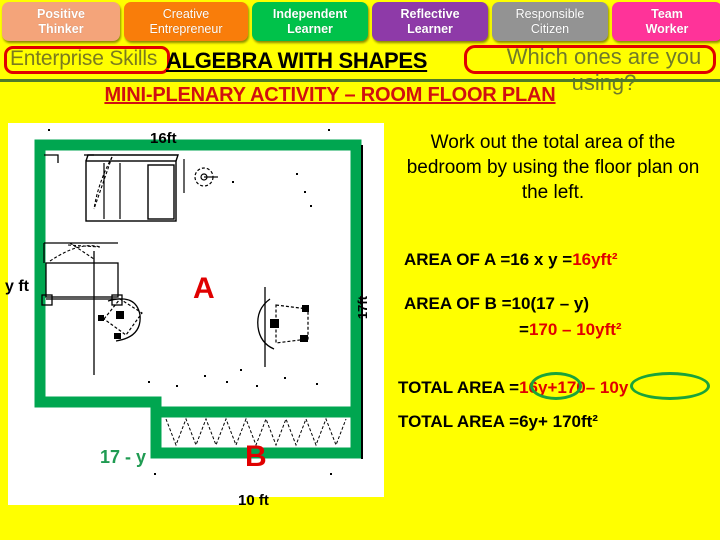 This screenshot has width=720, height=540. I want to click on enterprise-skills-label: Enterprise Skills, so click(84, 58).